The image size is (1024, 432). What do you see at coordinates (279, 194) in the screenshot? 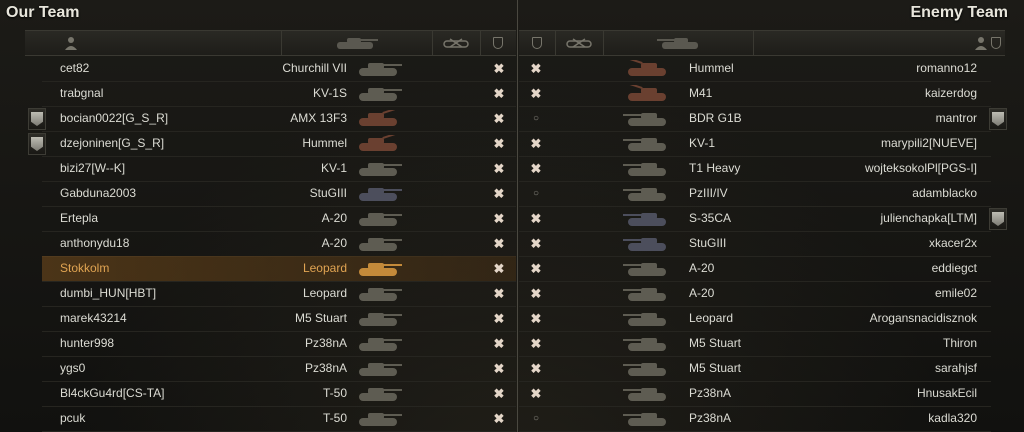
I see `our-team-row: Gabduna2003 StuGIII ✖` at bounding box center [279, 194].